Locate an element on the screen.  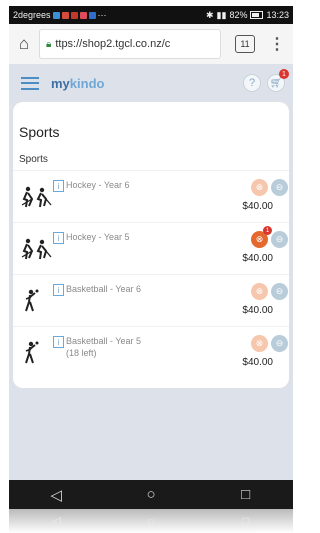
clock: 13:23 is located at coordinates (277, 15).